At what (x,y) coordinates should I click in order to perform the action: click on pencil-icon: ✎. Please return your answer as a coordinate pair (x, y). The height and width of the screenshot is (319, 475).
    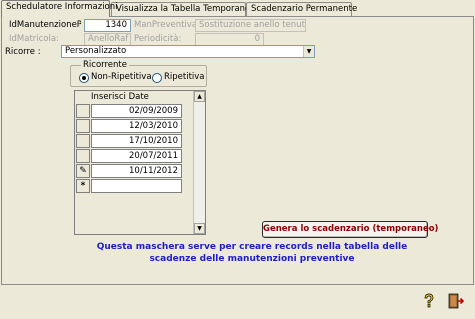
    Looking at the image, I should click on (83, 171).